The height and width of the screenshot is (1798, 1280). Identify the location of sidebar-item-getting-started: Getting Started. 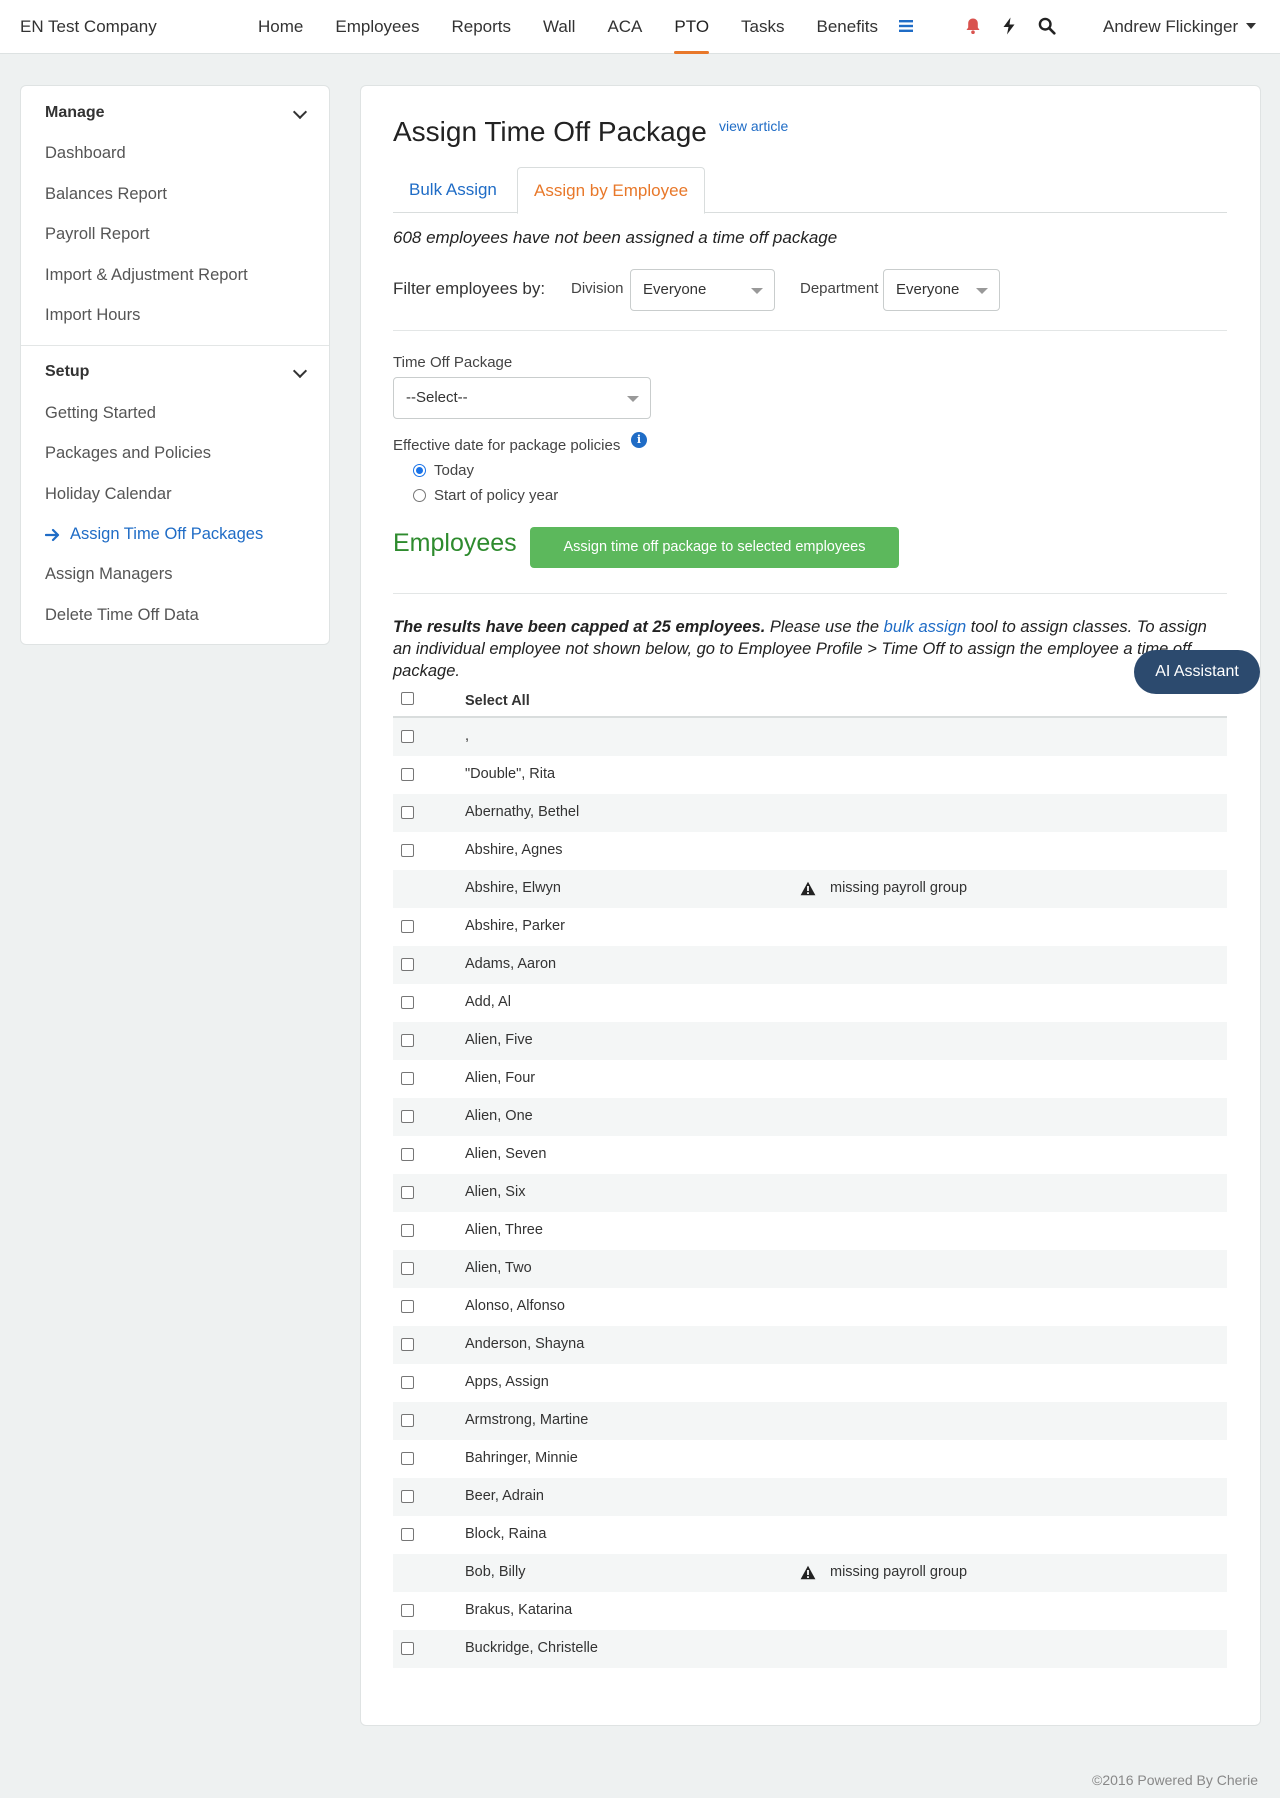
(100, 413).